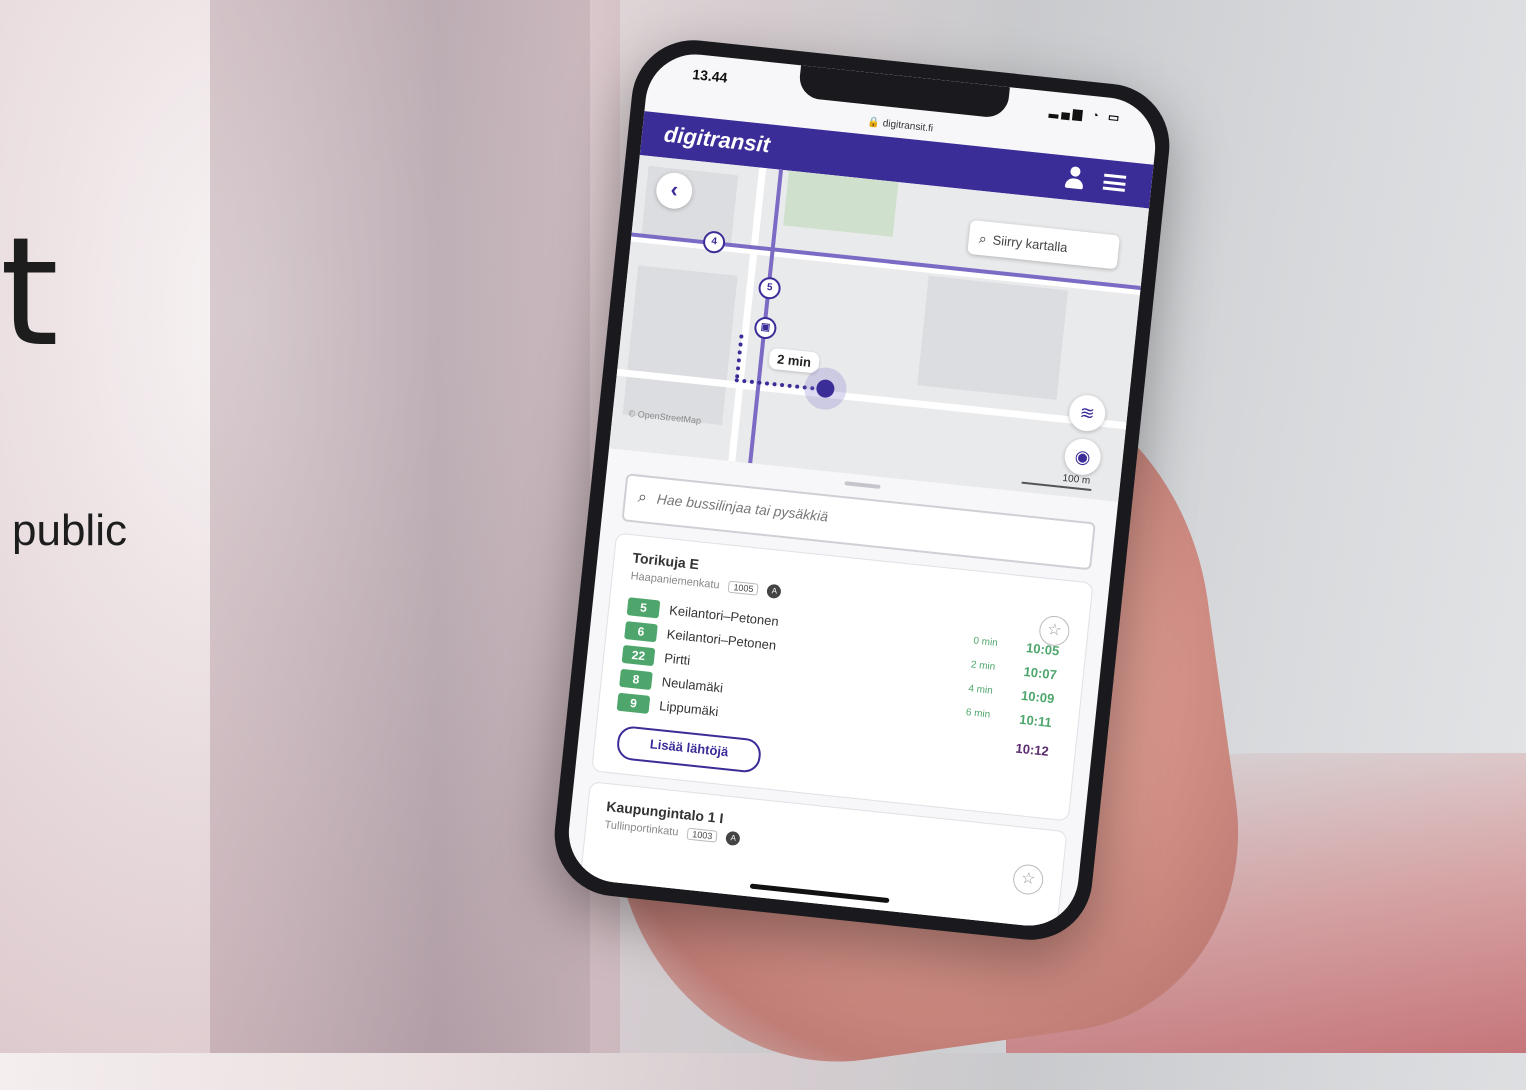 Image resolution: width=1526 pixels, height=1090 pixels. Describe the element at coordinates (641, 828) in the screenshot. I see `stop-street-name: Tullinportinkatu` at that location.